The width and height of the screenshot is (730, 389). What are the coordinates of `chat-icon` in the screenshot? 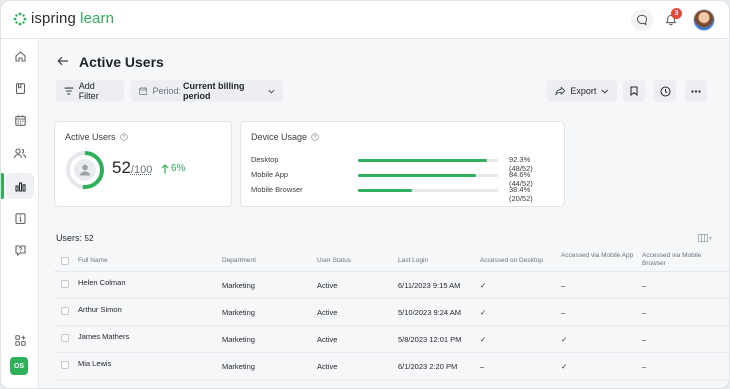 It's located at (642, 20).